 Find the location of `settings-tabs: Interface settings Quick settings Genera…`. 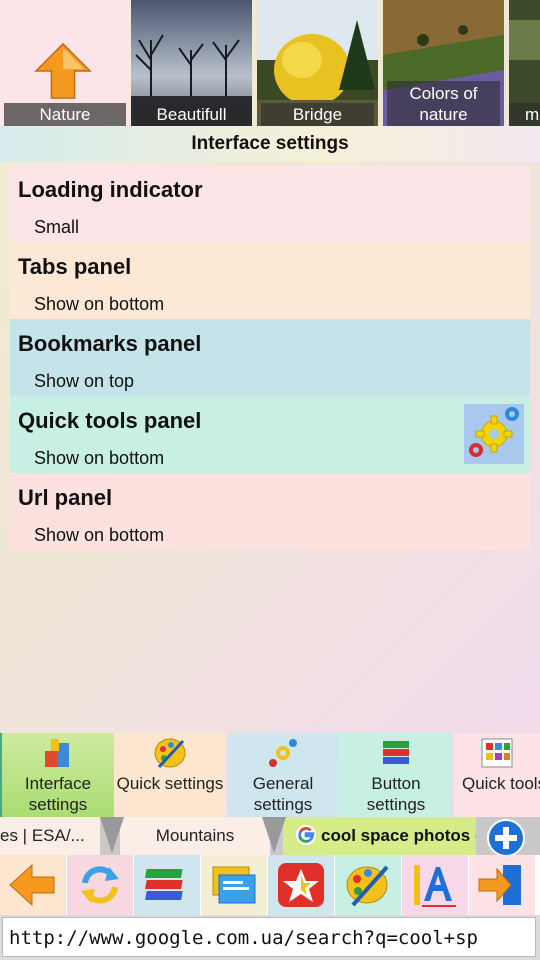

settings-tabs: Interface settings Quick settings Genera… is located at coordinates (270, 775).